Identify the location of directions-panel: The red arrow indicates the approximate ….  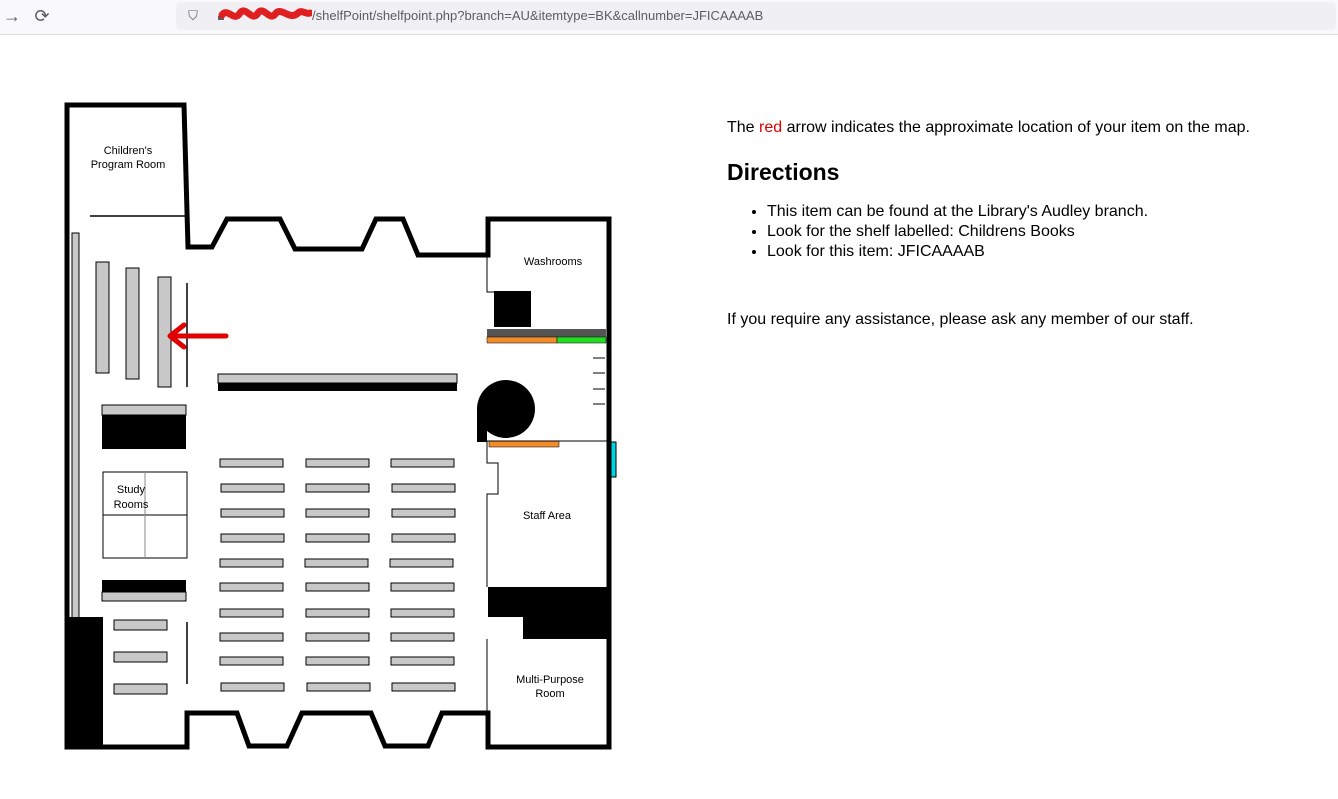
(1027, 224).